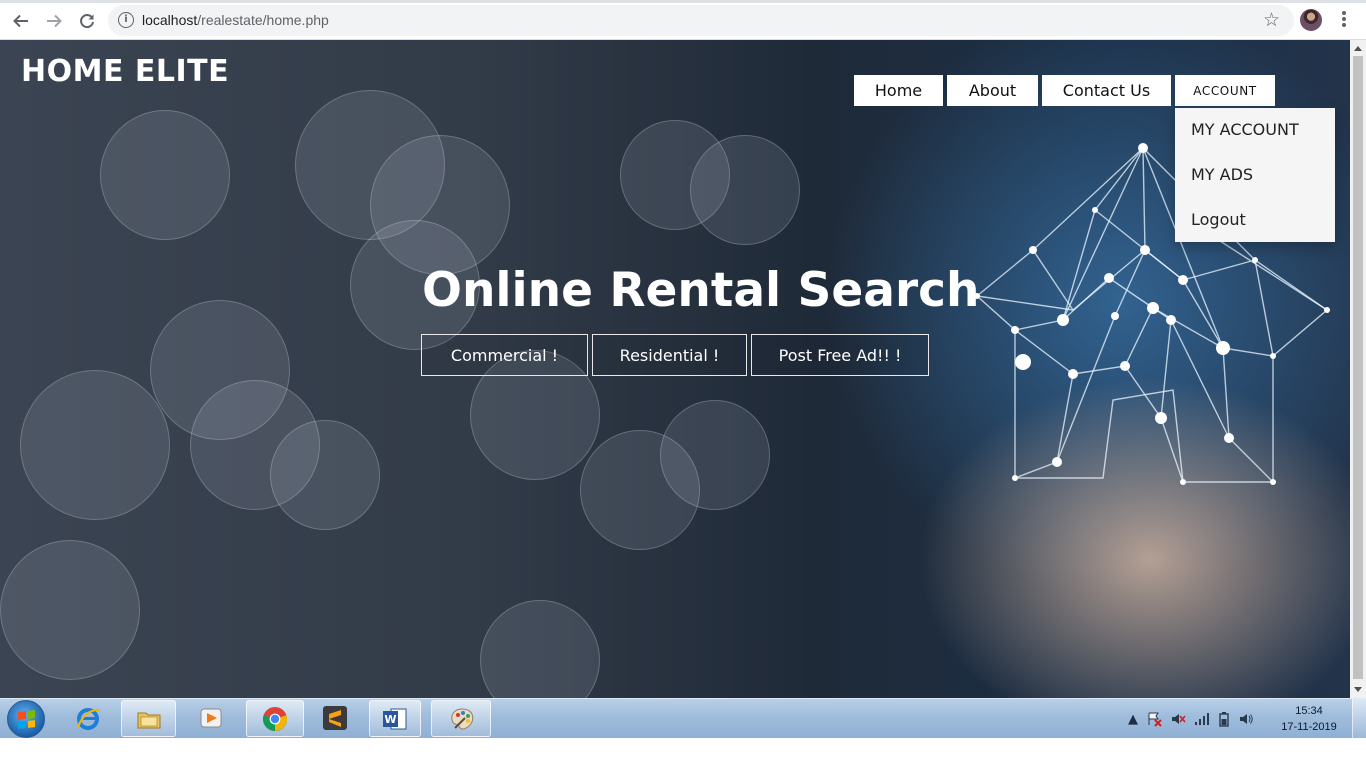 The image size is (1366, 768). Describe the element at coordinates (1225, 90) in the screenshot. I see `nav-account: ACCOUNT` at that location.